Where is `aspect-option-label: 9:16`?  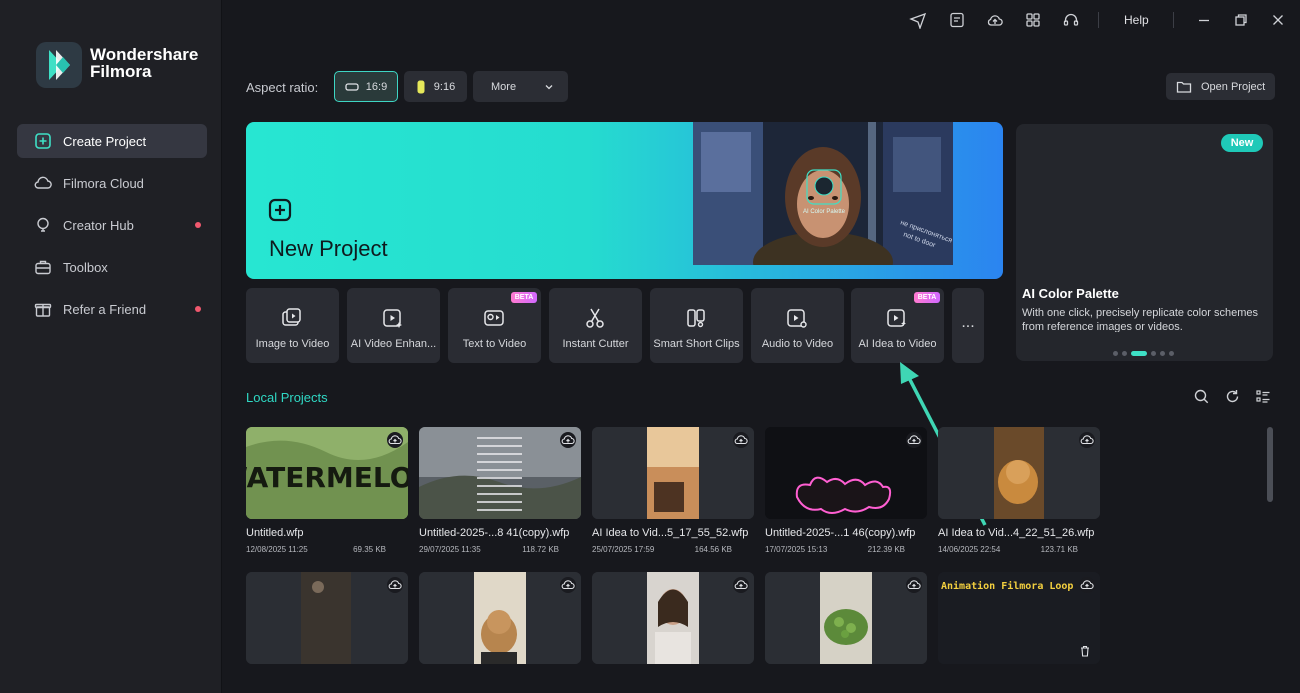 aspect-option-label: 9:16 is located at coordinates (444, 86).